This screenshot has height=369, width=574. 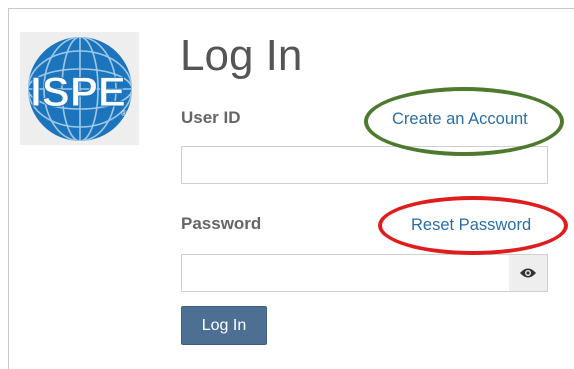 I want to click on page-title: Log In, so click(x=241, y=55).